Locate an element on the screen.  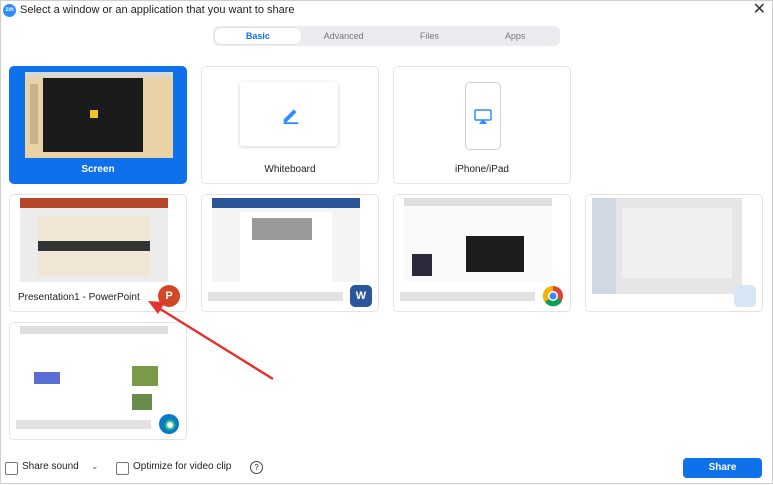
share-tabs: Basic Advanced Files Apps is located at coordinates (386, 36).